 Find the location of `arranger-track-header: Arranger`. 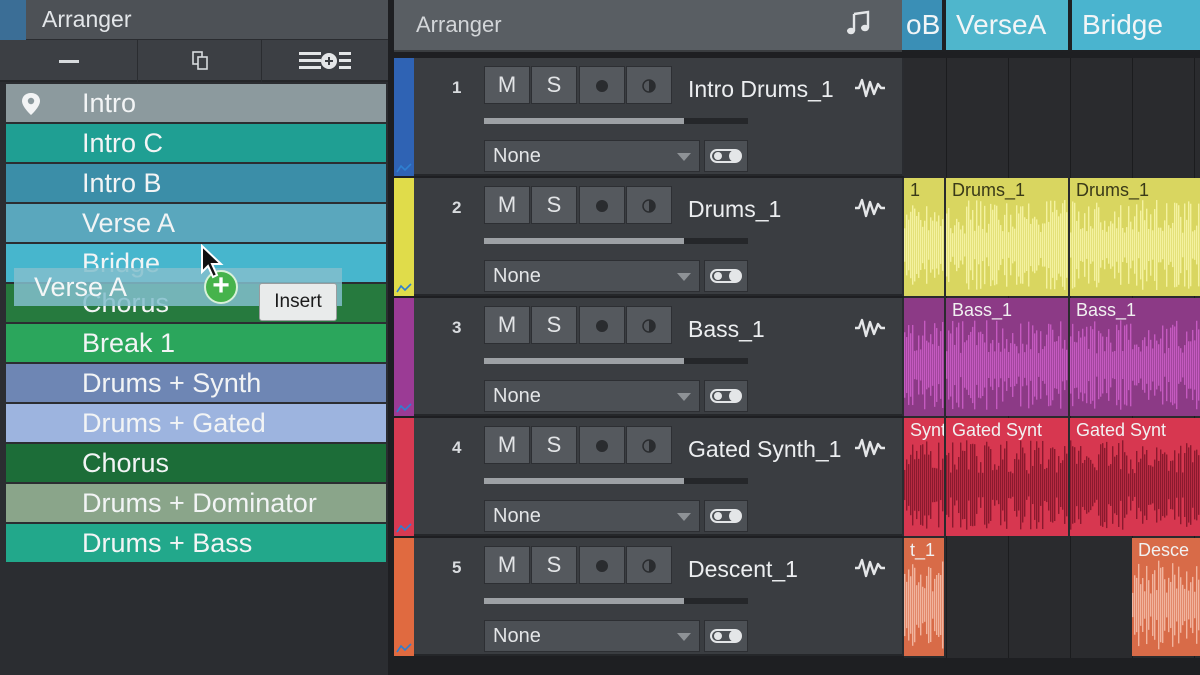

arranger-track-header: Arranger is located at coordinates (648, 26).